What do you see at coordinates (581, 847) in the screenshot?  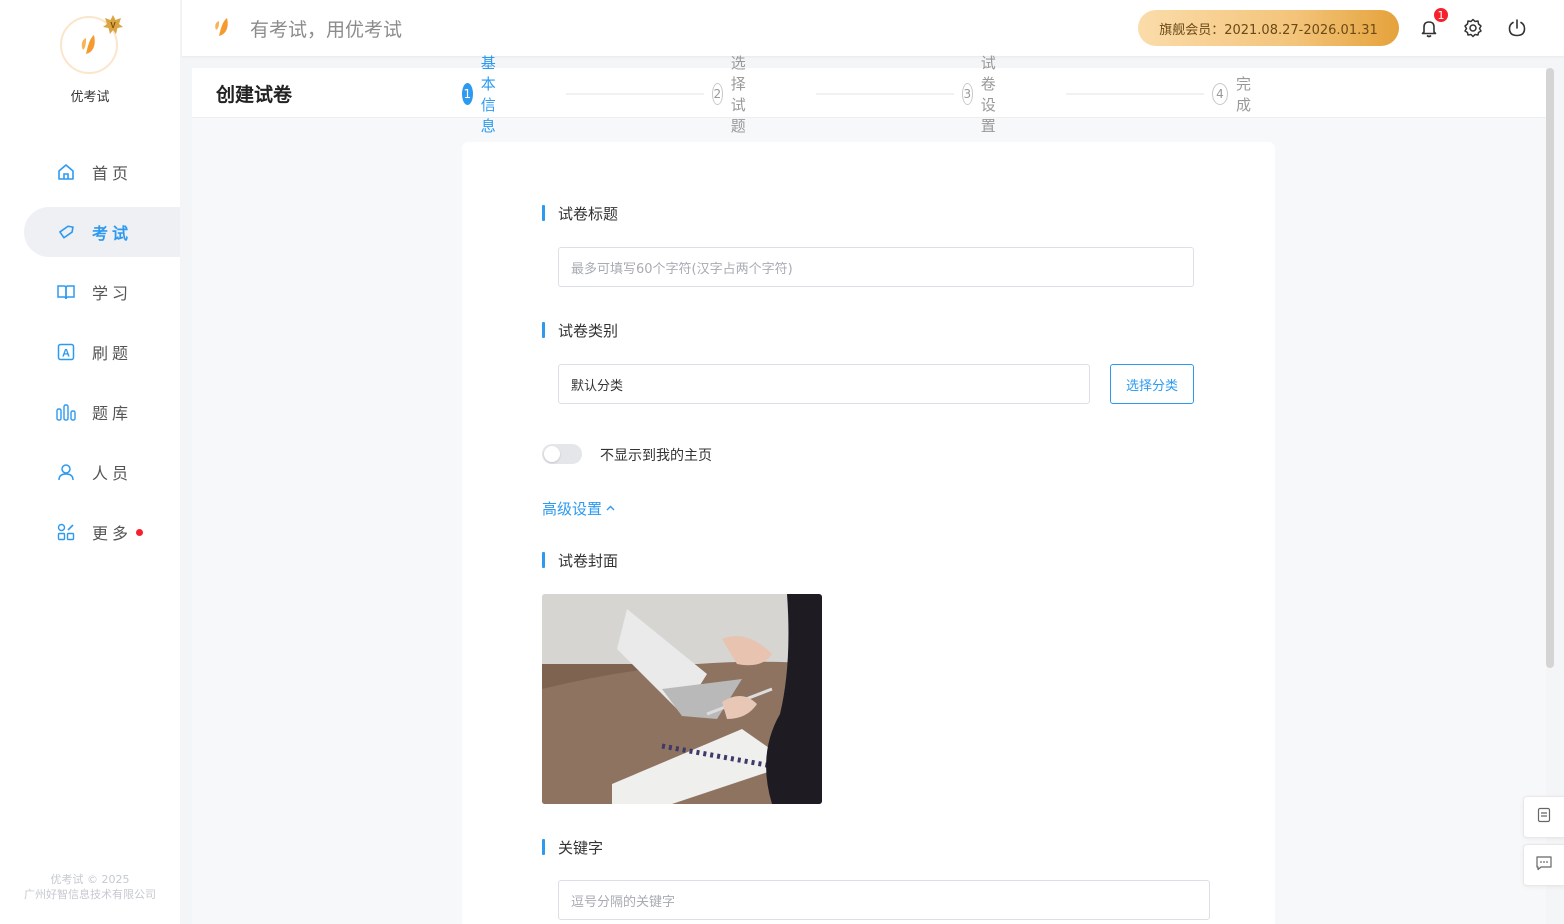 I see `section-title-text: 关键字` at bounding box center [581, 847].